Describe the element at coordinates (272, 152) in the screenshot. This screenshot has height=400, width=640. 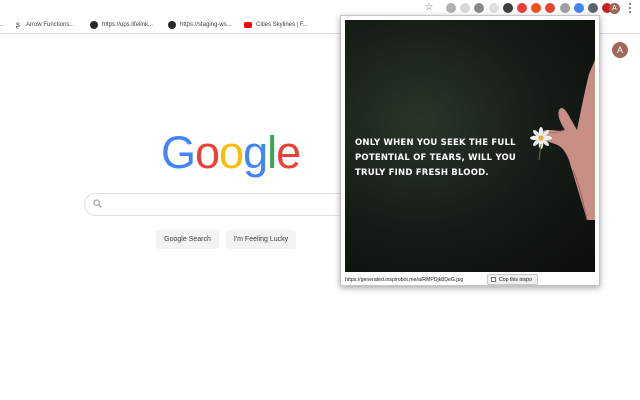
I see `logo-letter: l` at that location.